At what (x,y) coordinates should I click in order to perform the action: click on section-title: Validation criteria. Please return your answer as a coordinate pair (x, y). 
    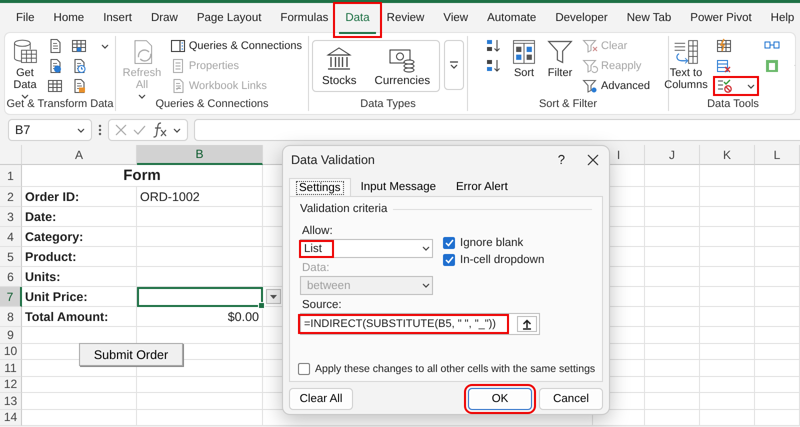
    Looking at the image, I should click on (344, 209).